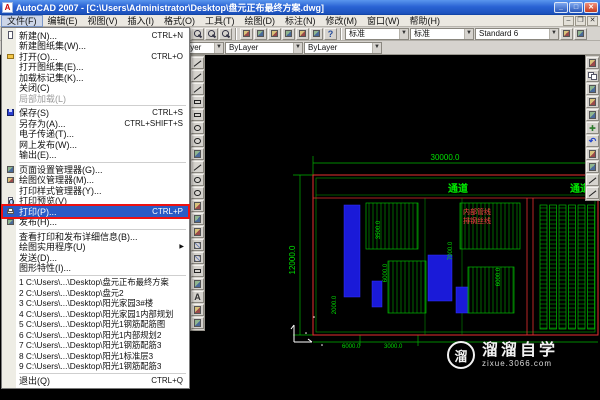 The width and height of the screenshot is (600, 400). What do you see at coordinates (197, 115) in the screenshot?
I see `rectangle-button` at bounding box center [197, 115].